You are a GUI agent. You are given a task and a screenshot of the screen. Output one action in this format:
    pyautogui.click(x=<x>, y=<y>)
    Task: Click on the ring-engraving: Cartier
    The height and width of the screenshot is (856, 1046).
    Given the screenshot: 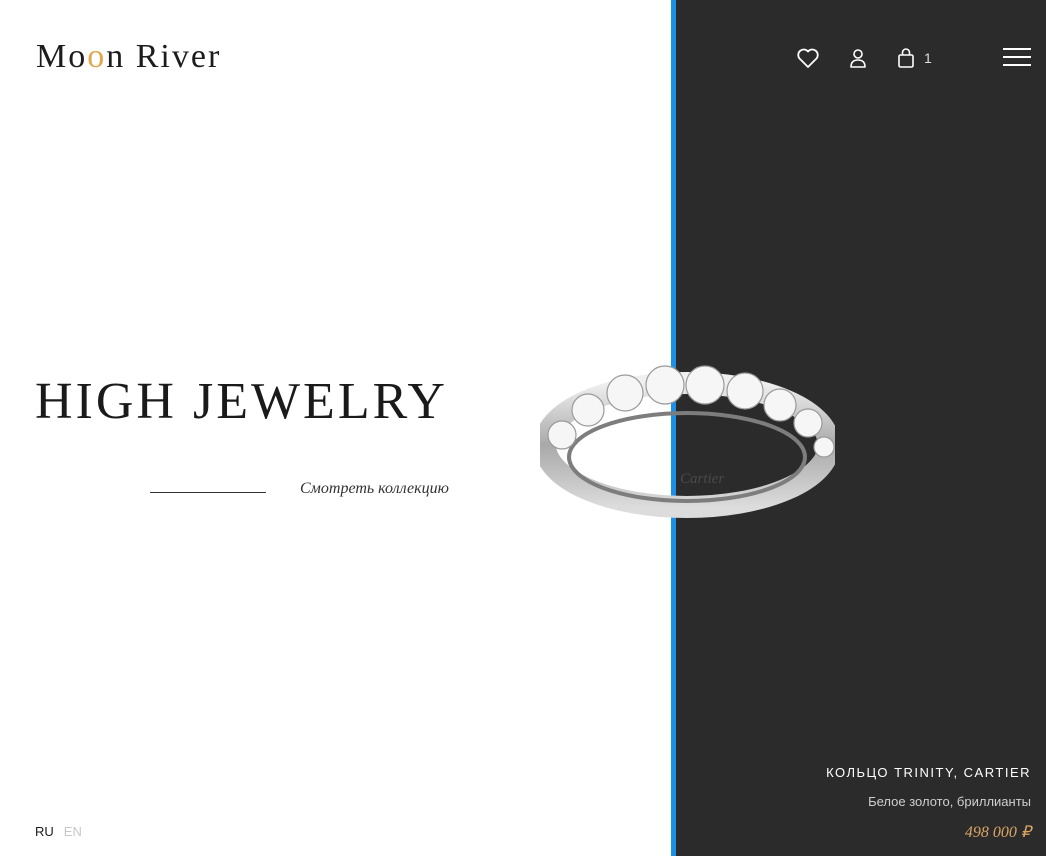 What is the action you would take?
    pyautogui.click(x=702, y=479)
    